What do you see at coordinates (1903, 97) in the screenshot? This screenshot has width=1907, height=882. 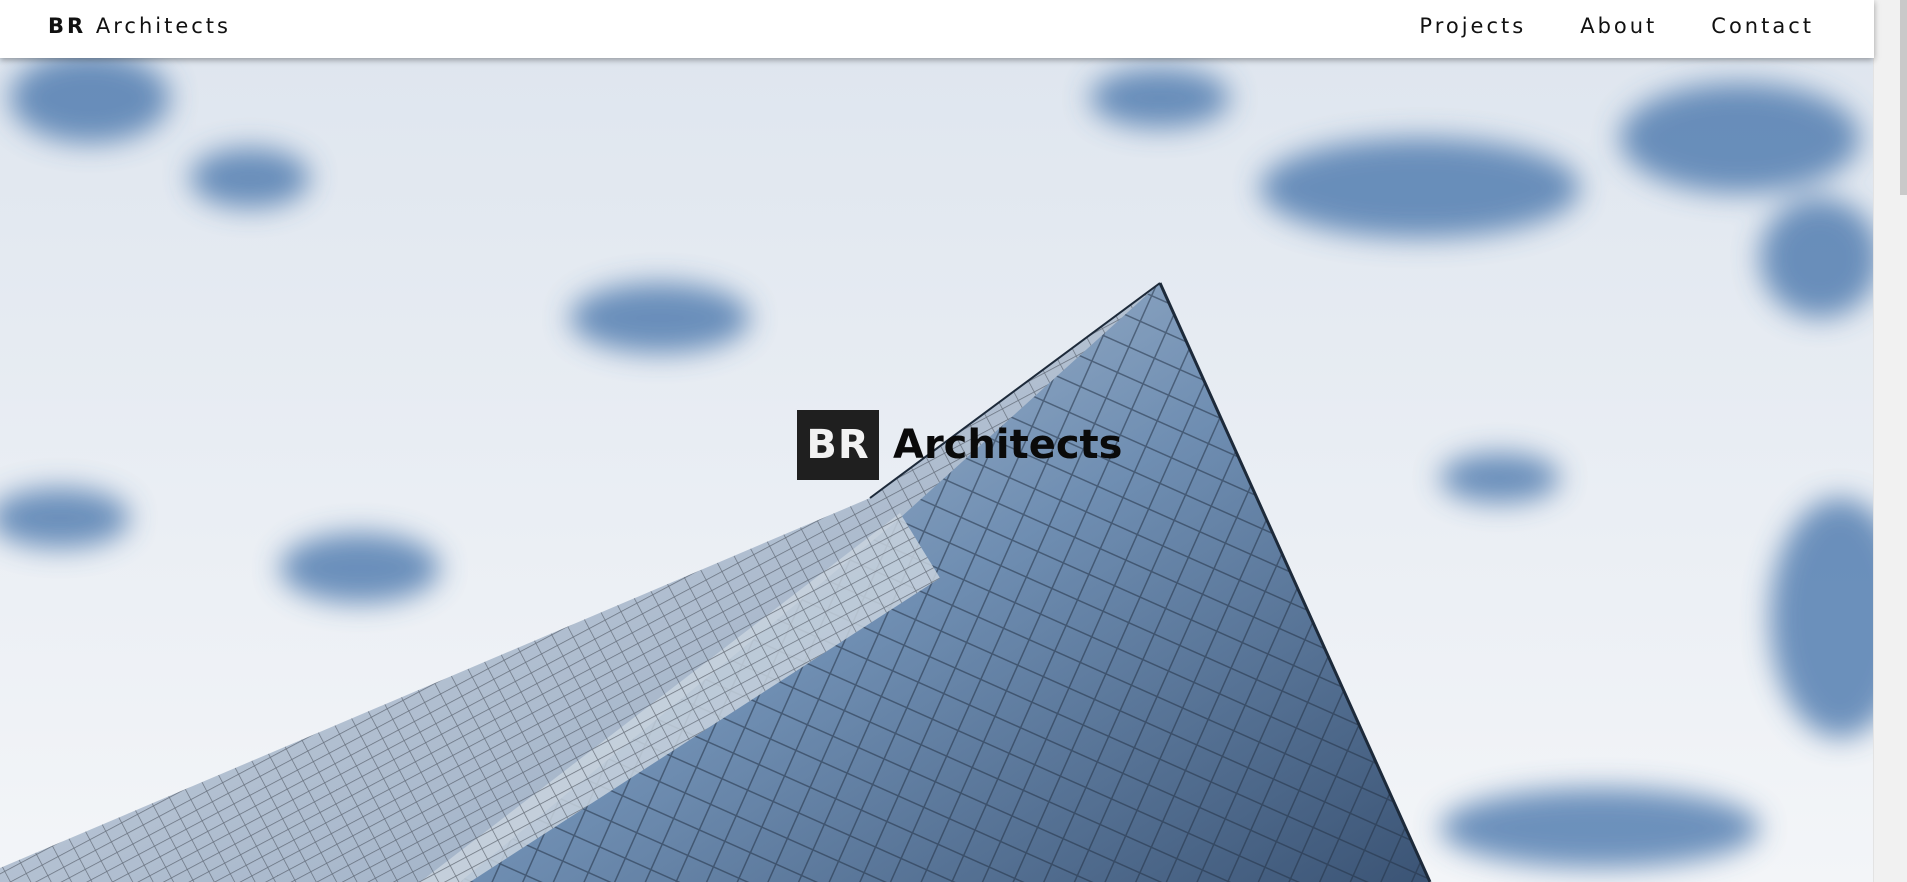 I see `scrollbar-thumb` at bounding box center [1903, 97].